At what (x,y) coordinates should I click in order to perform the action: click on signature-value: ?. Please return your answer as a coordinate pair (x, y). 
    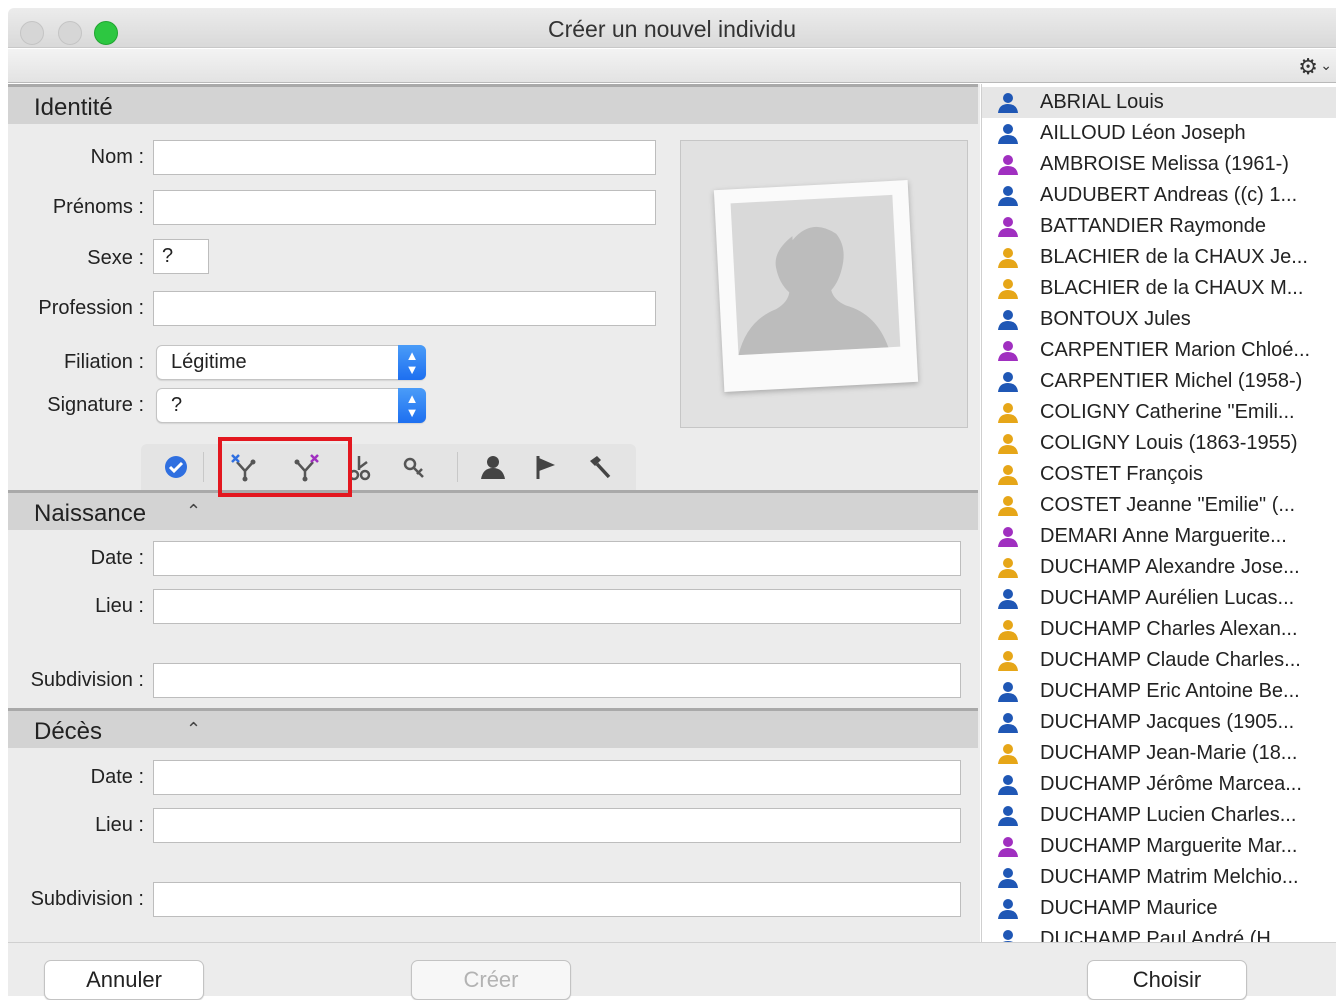
    Looking at the image, I should click on (177, 405).